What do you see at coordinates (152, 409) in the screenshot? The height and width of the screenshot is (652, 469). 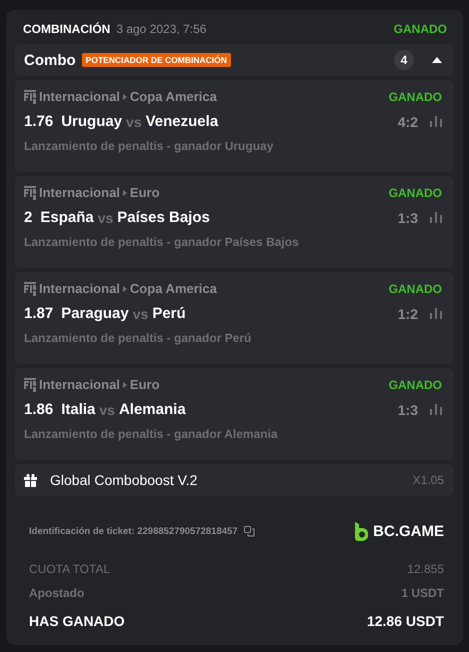 I see `away-team: Alemania` at bounding box center [152, 409].